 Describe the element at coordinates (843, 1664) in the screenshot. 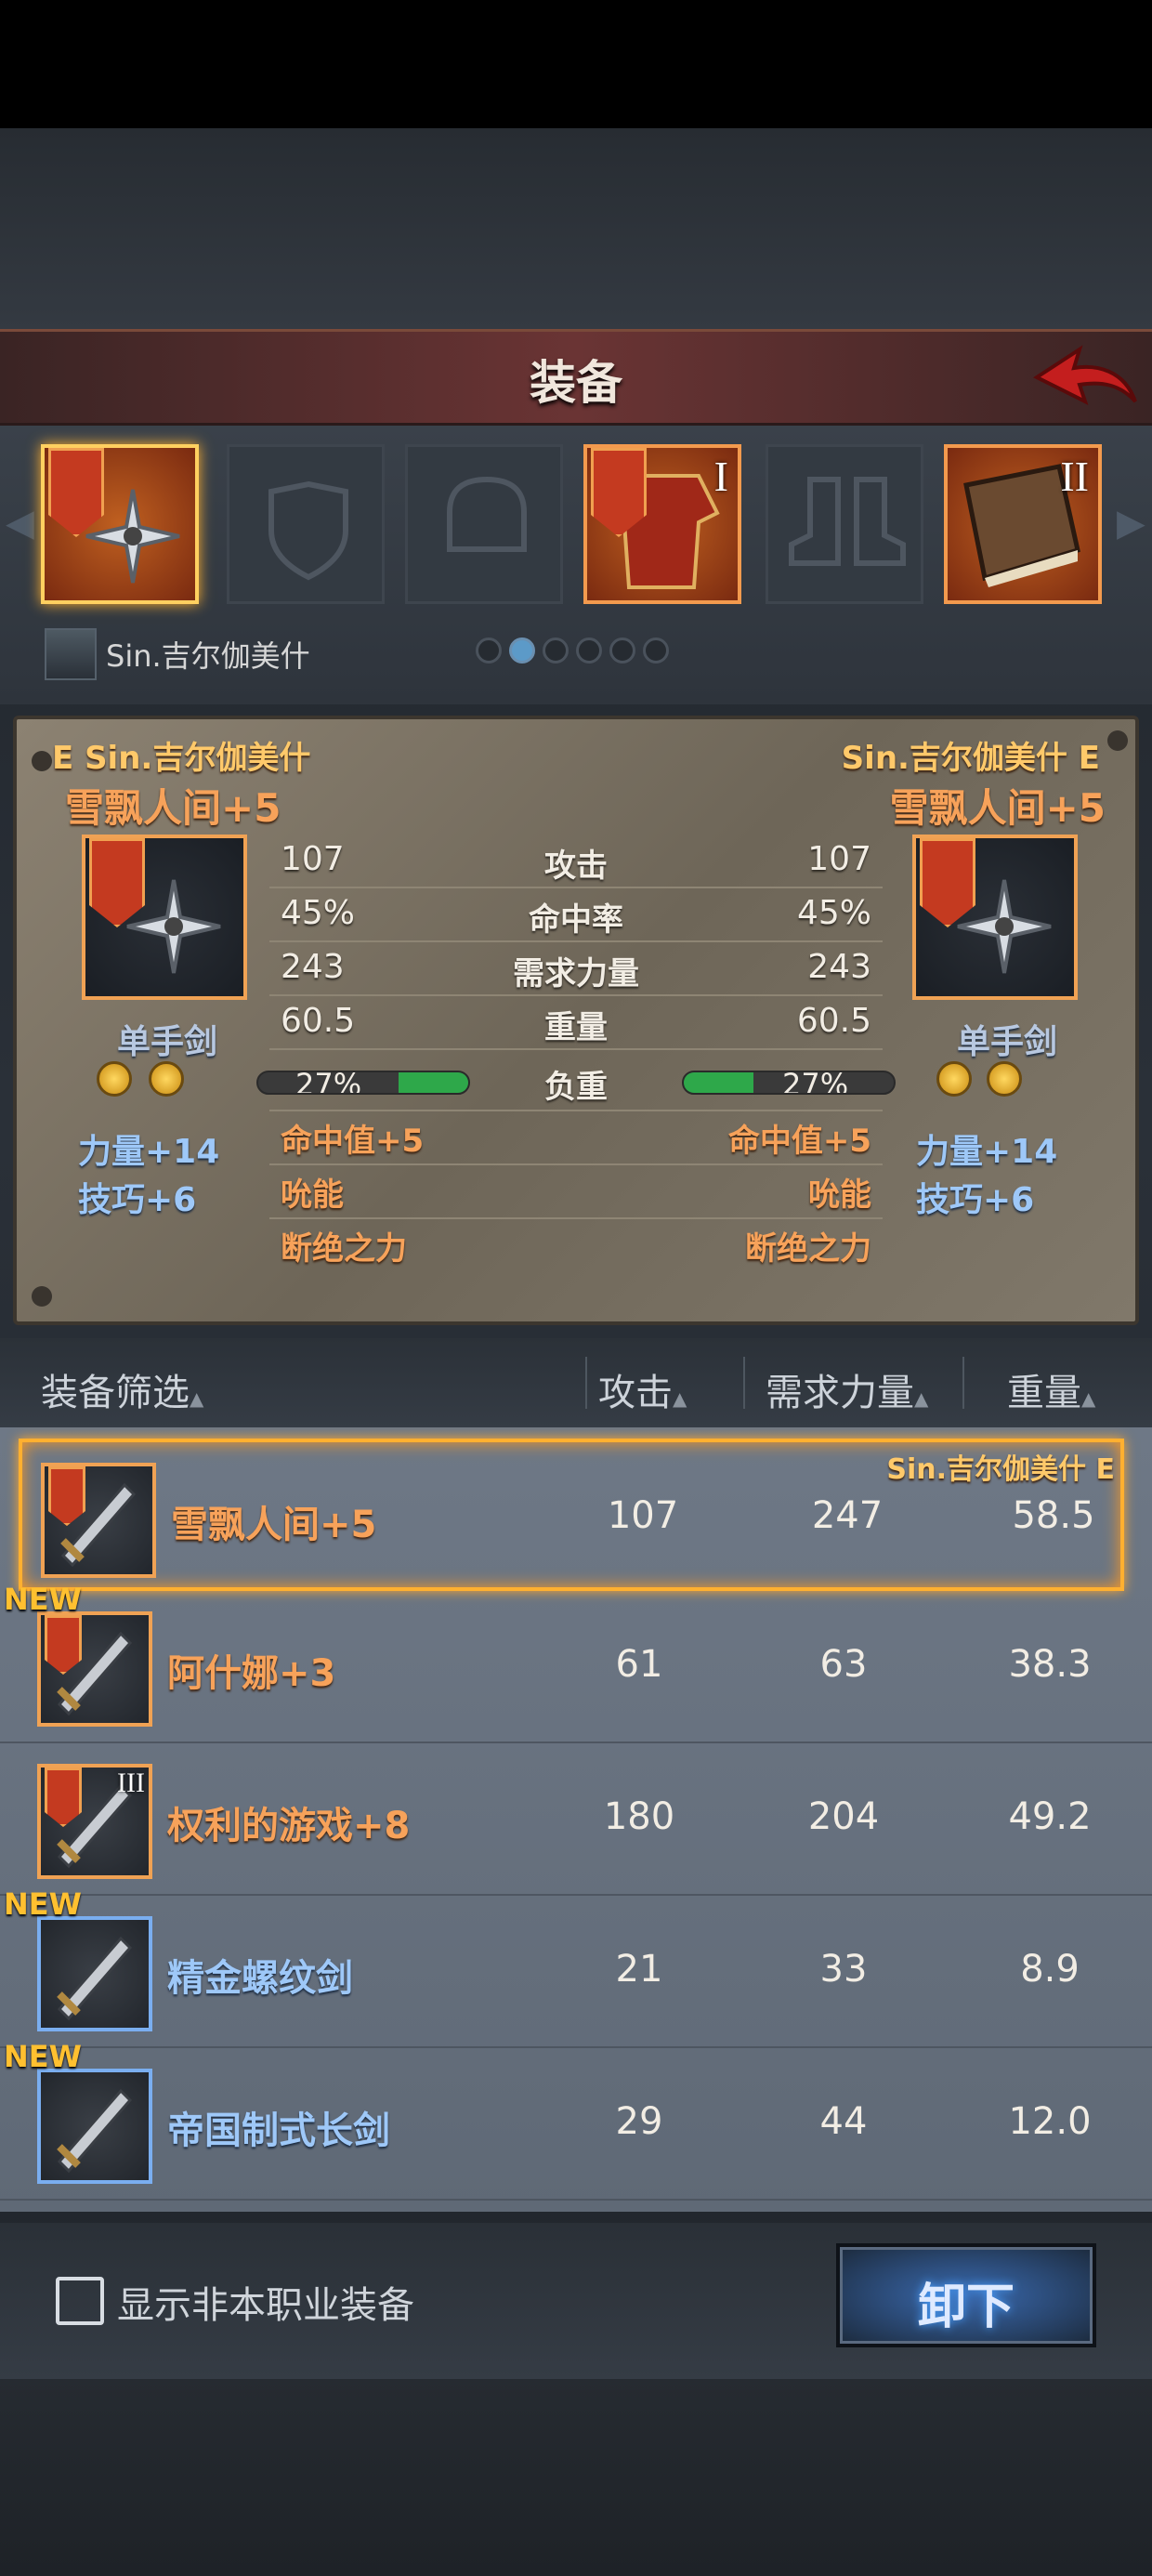

I see `item-str-req: 63` at that location.